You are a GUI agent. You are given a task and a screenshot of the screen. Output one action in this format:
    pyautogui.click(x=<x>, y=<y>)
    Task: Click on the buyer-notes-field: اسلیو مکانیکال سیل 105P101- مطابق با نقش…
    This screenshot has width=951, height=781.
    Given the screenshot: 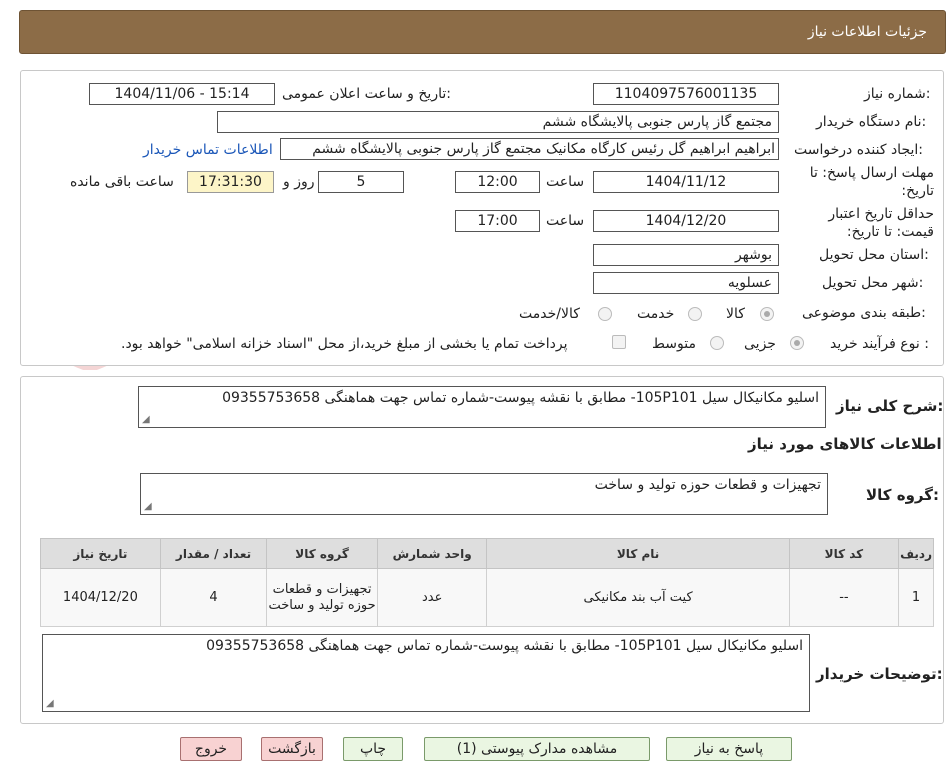 What is the action you would take?
    pyautogui.click(x=426, y=673)
    